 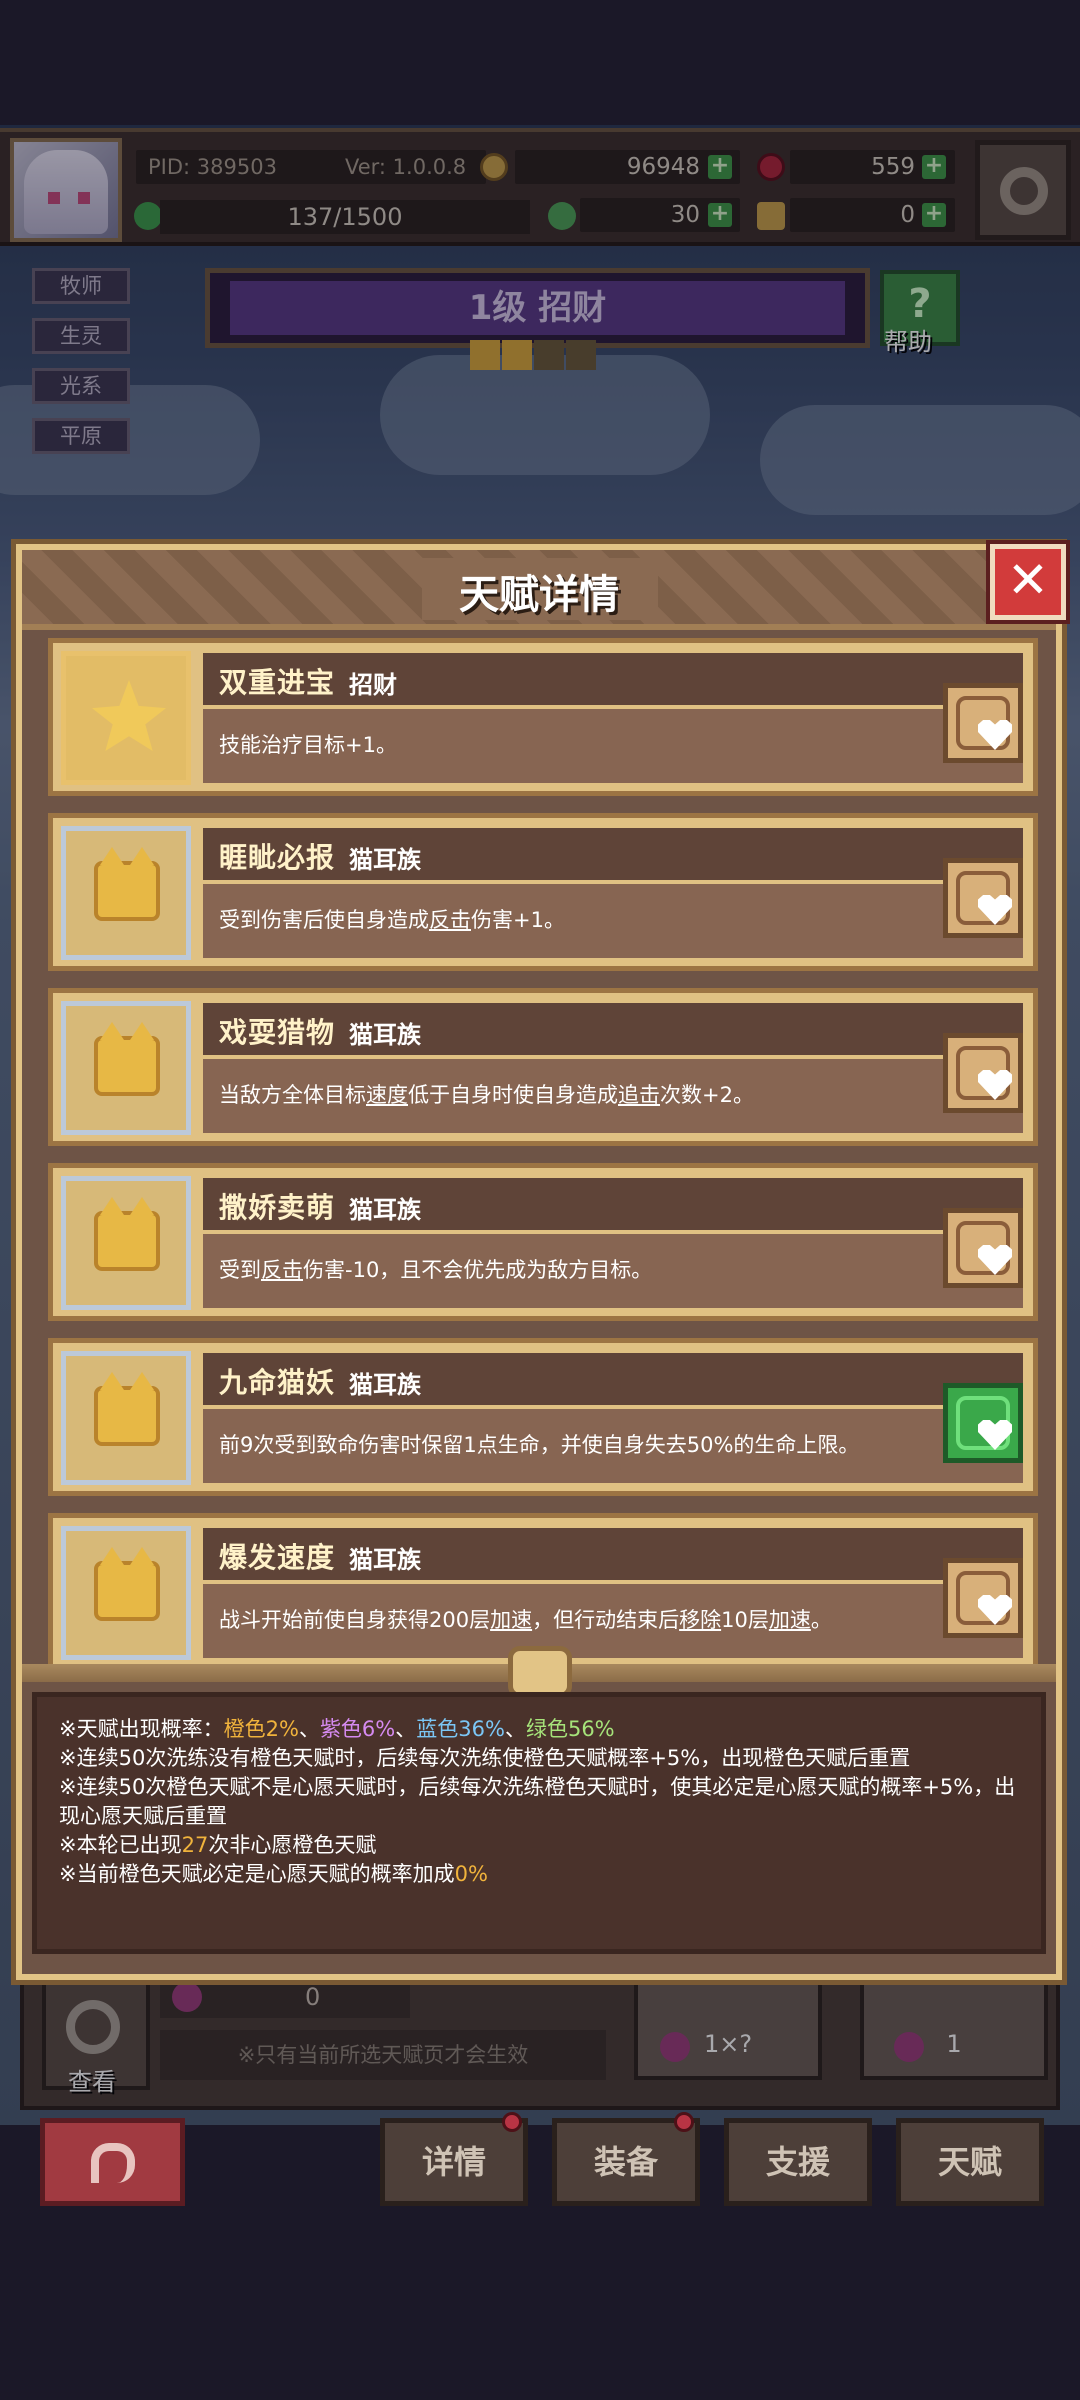 What do you see at coordinates (613, 1204) in the screenshot?
I see `talent-name-bar: 撒娇卖萌 猫耳族` at bounding box center [613, 1204].